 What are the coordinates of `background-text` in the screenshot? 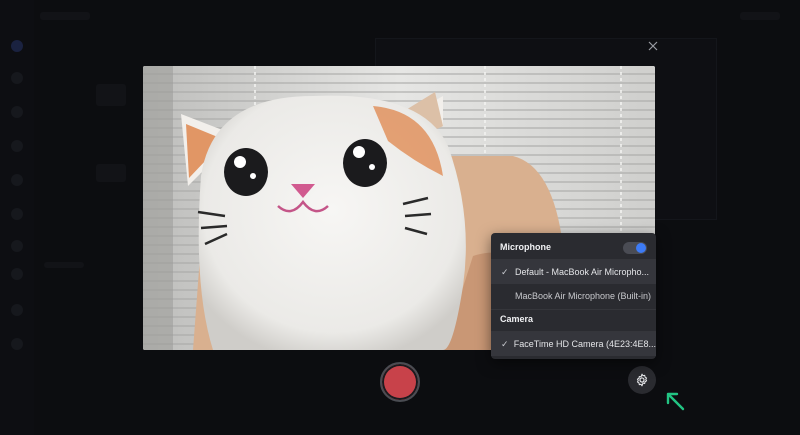 It's located at (64, 265).